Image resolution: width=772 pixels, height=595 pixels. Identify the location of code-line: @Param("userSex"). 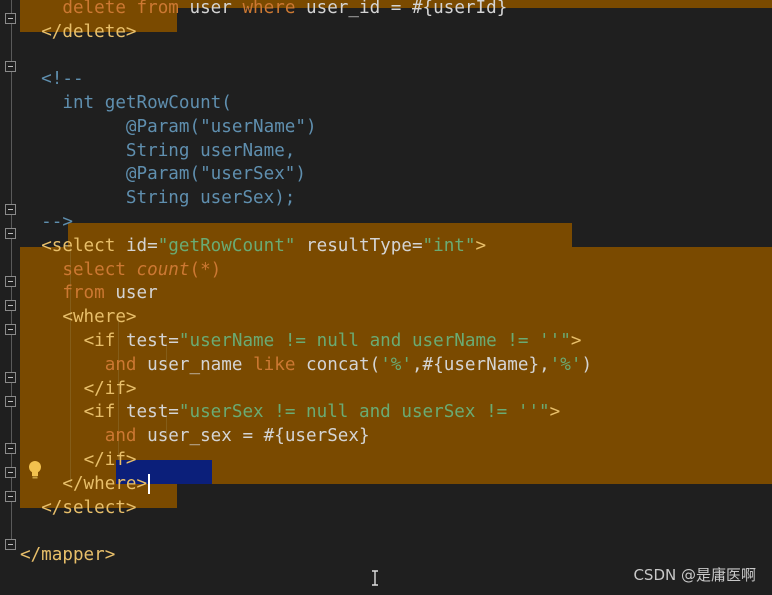
(163, 174).